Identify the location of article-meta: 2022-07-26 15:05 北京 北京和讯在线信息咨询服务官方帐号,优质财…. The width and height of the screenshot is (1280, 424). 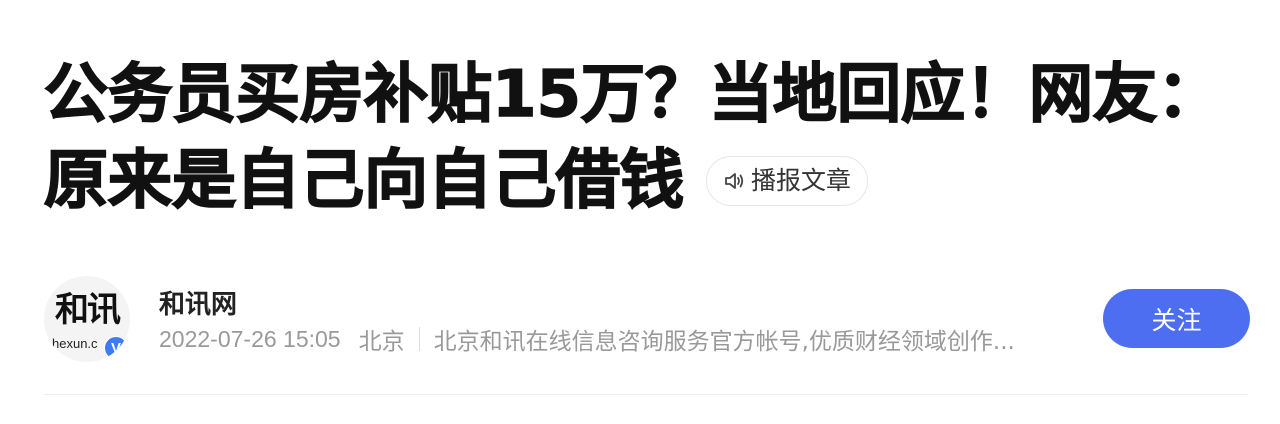
(587, 340).